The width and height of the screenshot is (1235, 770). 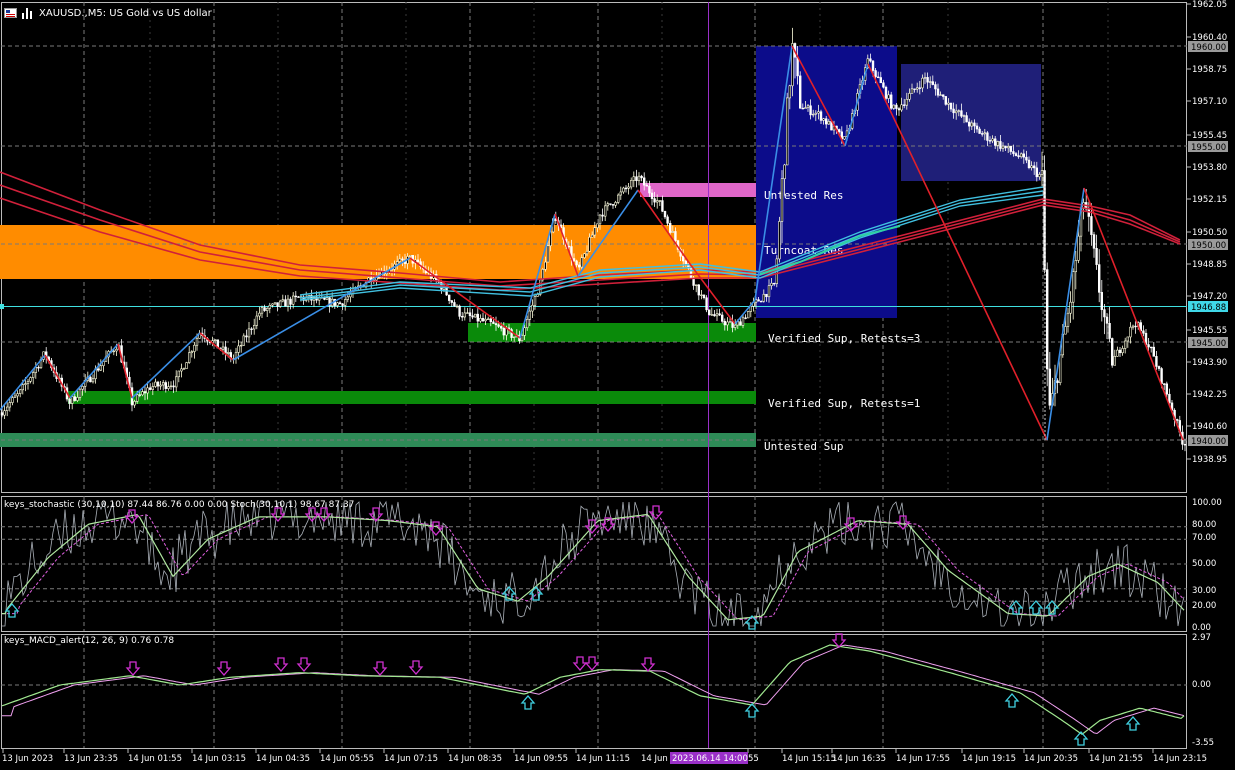 I want to click on stoch-axis-label: 20.00, so click(x=1204, y=606).